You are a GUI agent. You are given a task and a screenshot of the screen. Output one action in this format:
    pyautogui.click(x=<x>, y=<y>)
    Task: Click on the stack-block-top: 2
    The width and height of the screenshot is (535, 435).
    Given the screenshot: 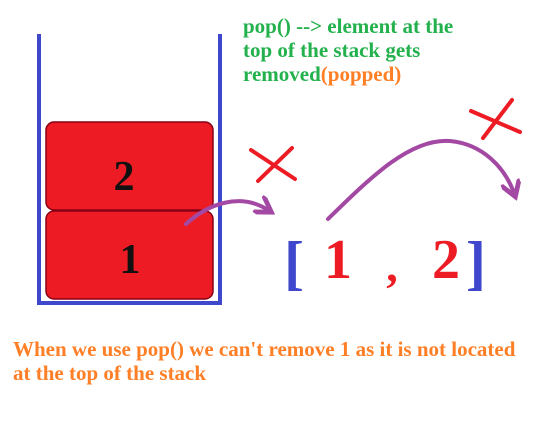 What is the action you would take?
    pyautogui.click(x=129, y=166)
    